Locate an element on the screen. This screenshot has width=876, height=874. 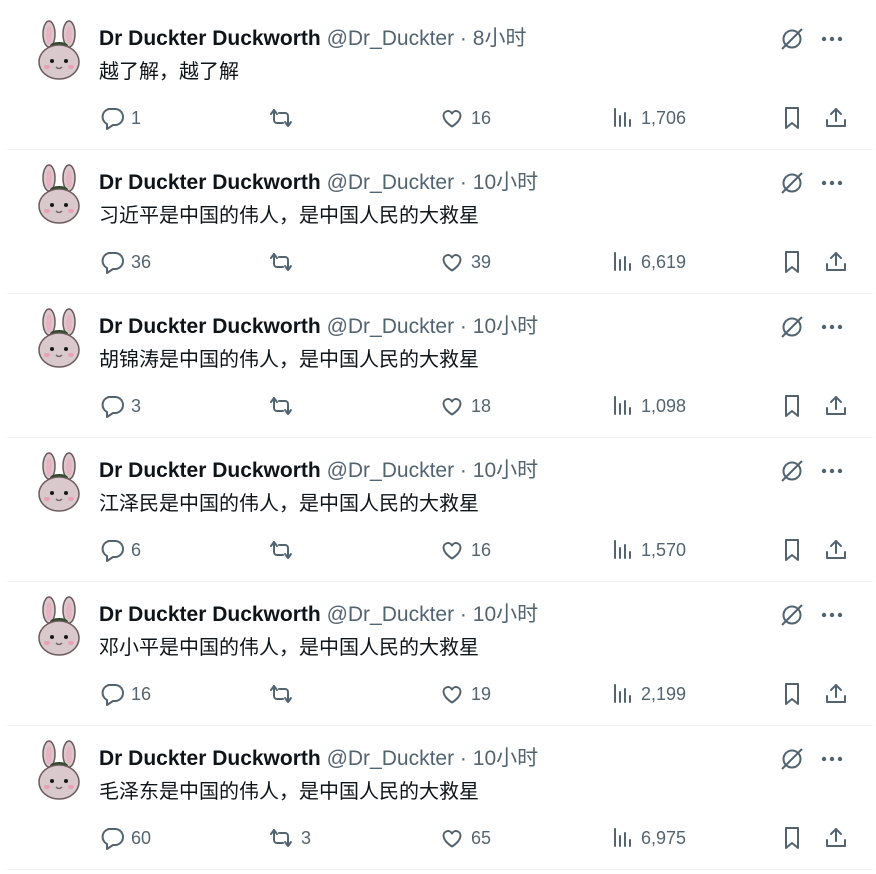
retweet-button: 3 is located at coordinates (289, 838).